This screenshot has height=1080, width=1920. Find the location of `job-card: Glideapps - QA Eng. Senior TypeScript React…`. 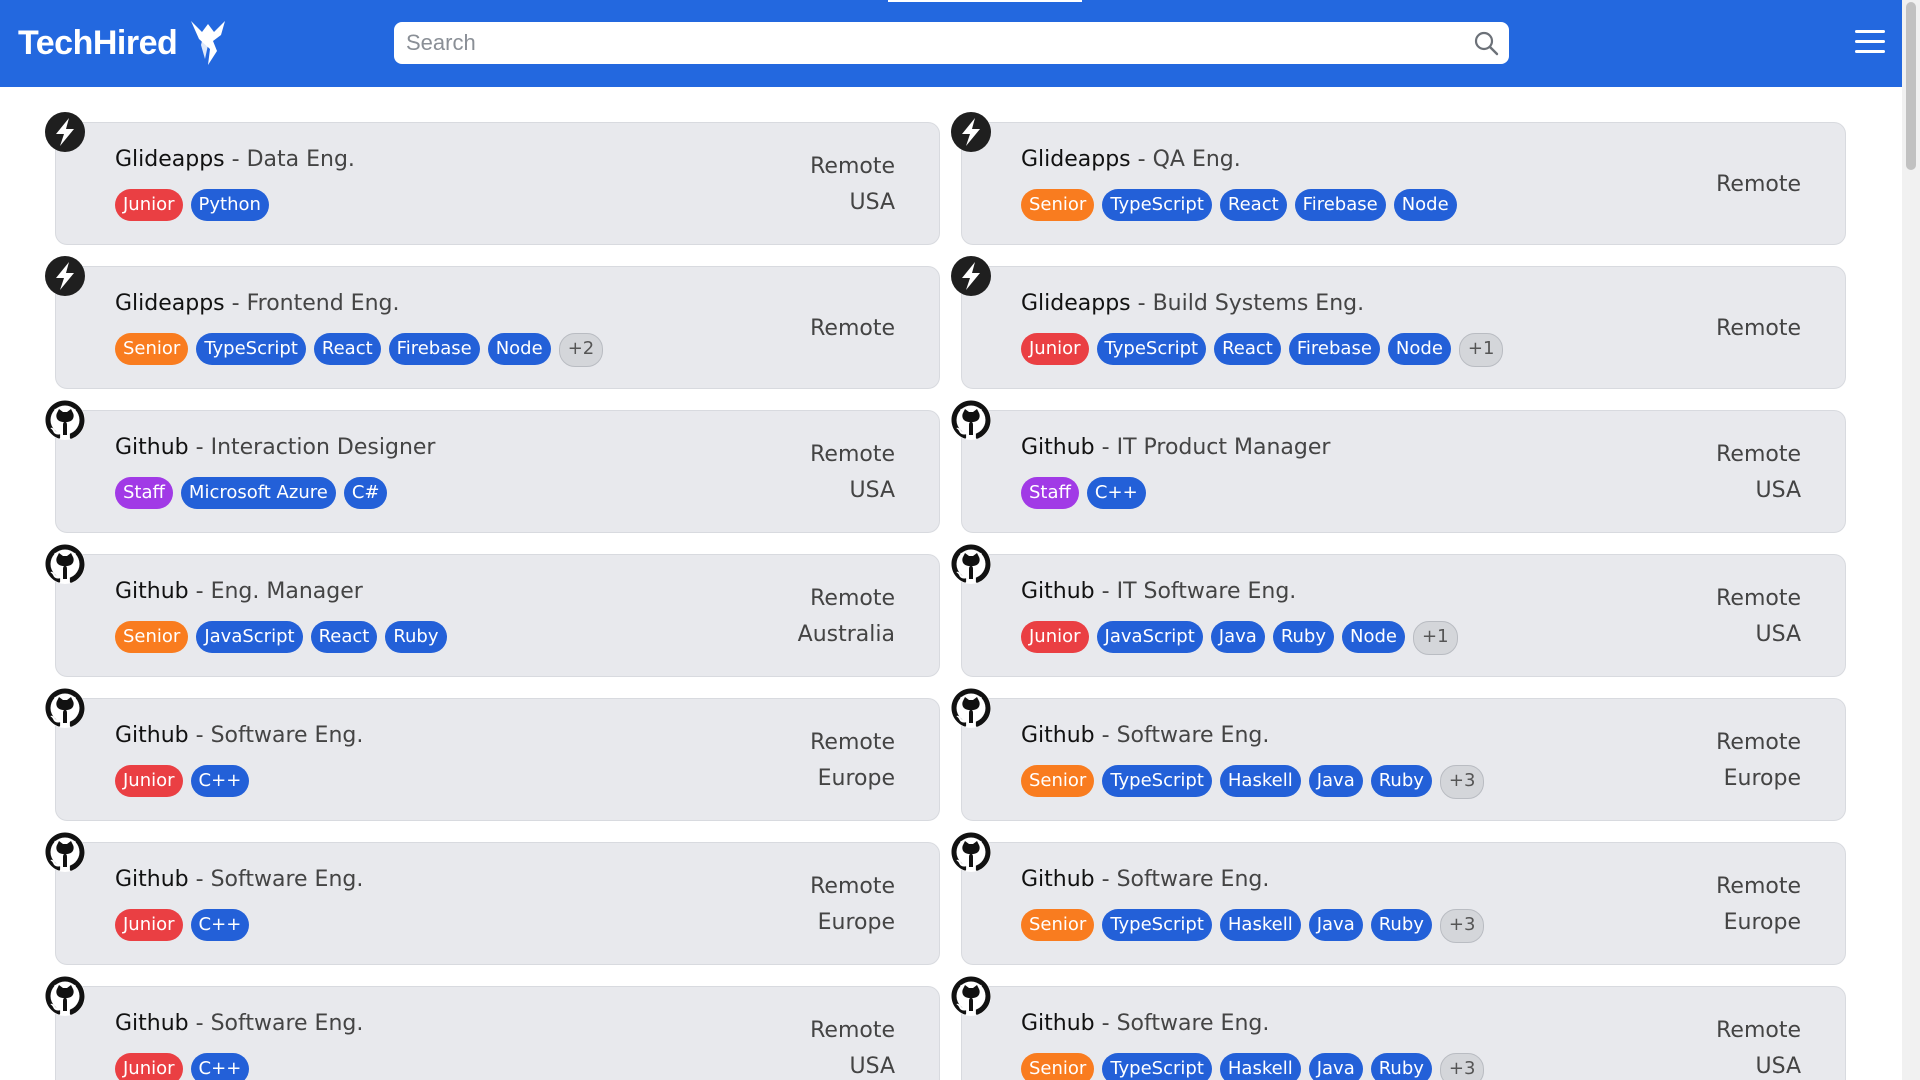

job-card: Glideapps - QA Eng. Senior TypeScript React… is located at coordinates (1398, 178).